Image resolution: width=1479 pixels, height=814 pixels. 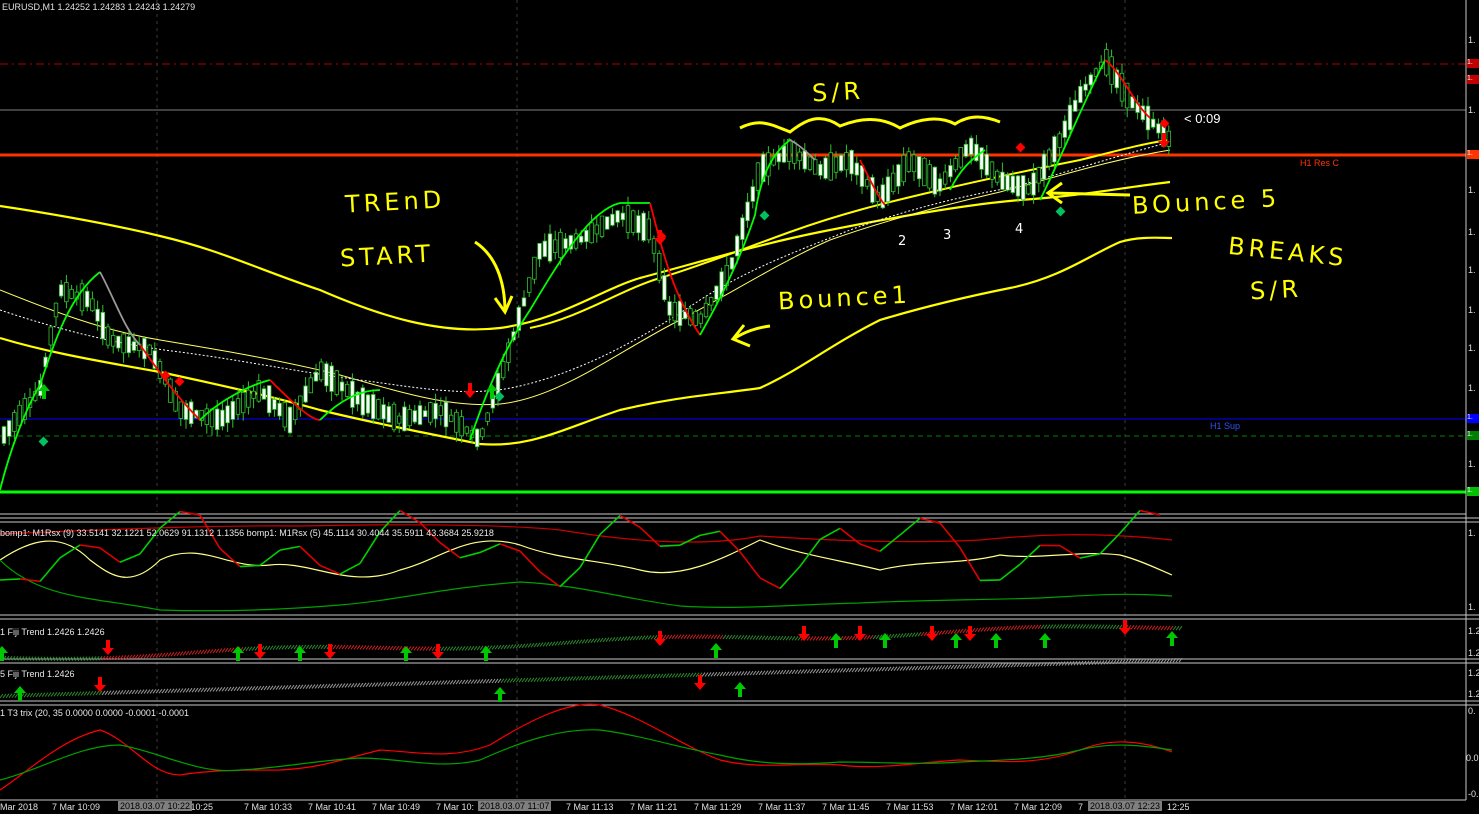 What do you see at coordinates (1202, 118) in the screenshot?
I see `bar-timer: < 0:09` at bounding box center [1202, 118].